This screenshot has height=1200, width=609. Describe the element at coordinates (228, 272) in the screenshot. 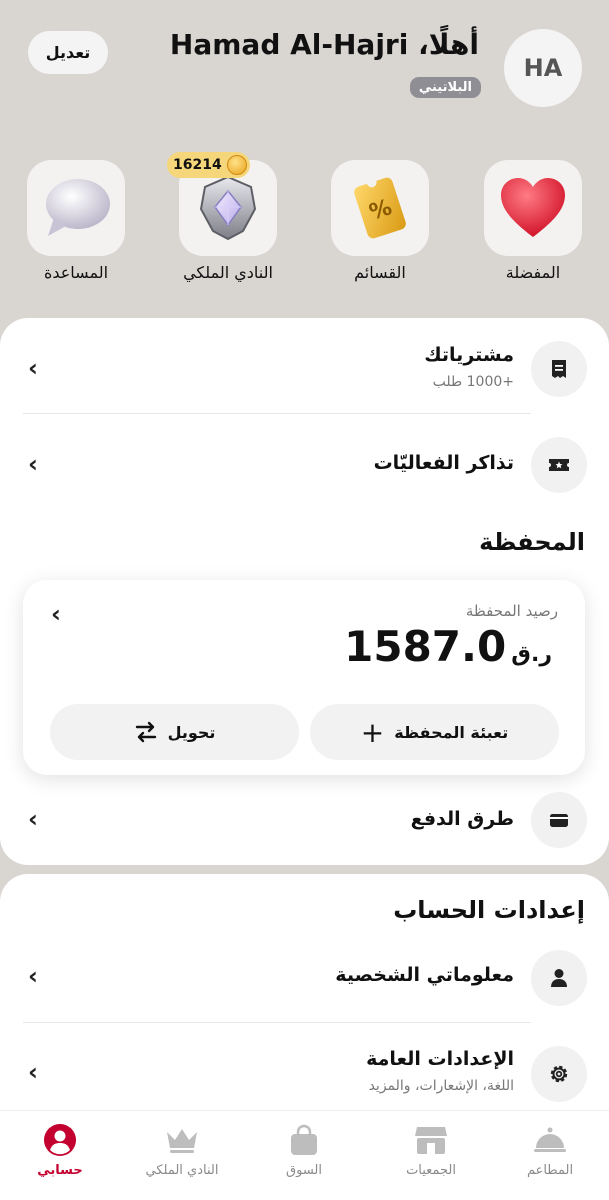

I see `tile-royal-club-label: النادي الملكي` at that location.